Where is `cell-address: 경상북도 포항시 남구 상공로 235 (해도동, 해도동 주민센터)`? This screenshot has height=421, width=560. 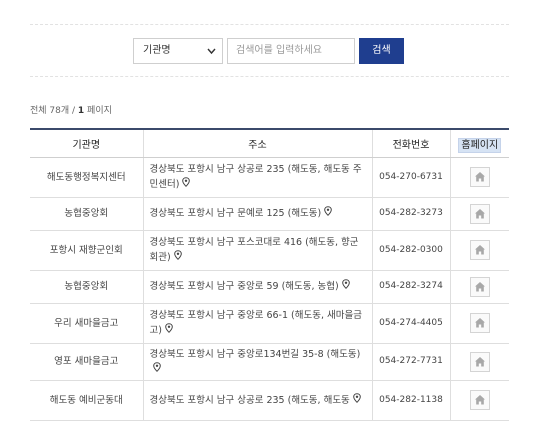
cell-address: 경상북도 포항시 남구 상공로 235 (해도동, 해도동 주민센터) is located at coordinates (257, 177).